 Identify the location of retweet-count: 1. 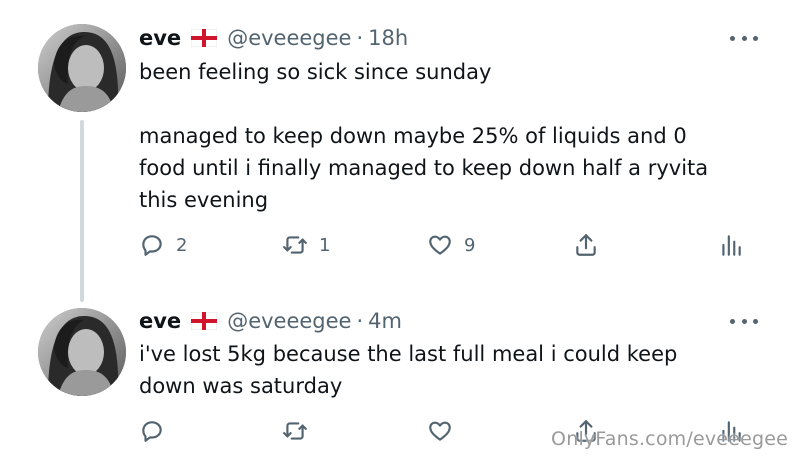
(325, 245).